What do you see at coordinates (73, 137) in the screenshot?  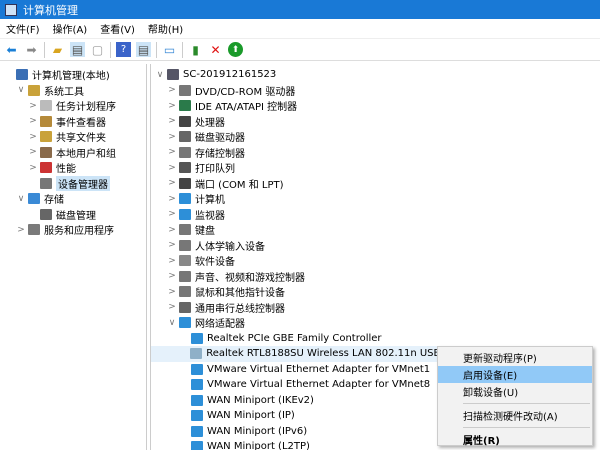 I see `left_tree-item: > 共享文件夹` at bounding box center [73, 137].